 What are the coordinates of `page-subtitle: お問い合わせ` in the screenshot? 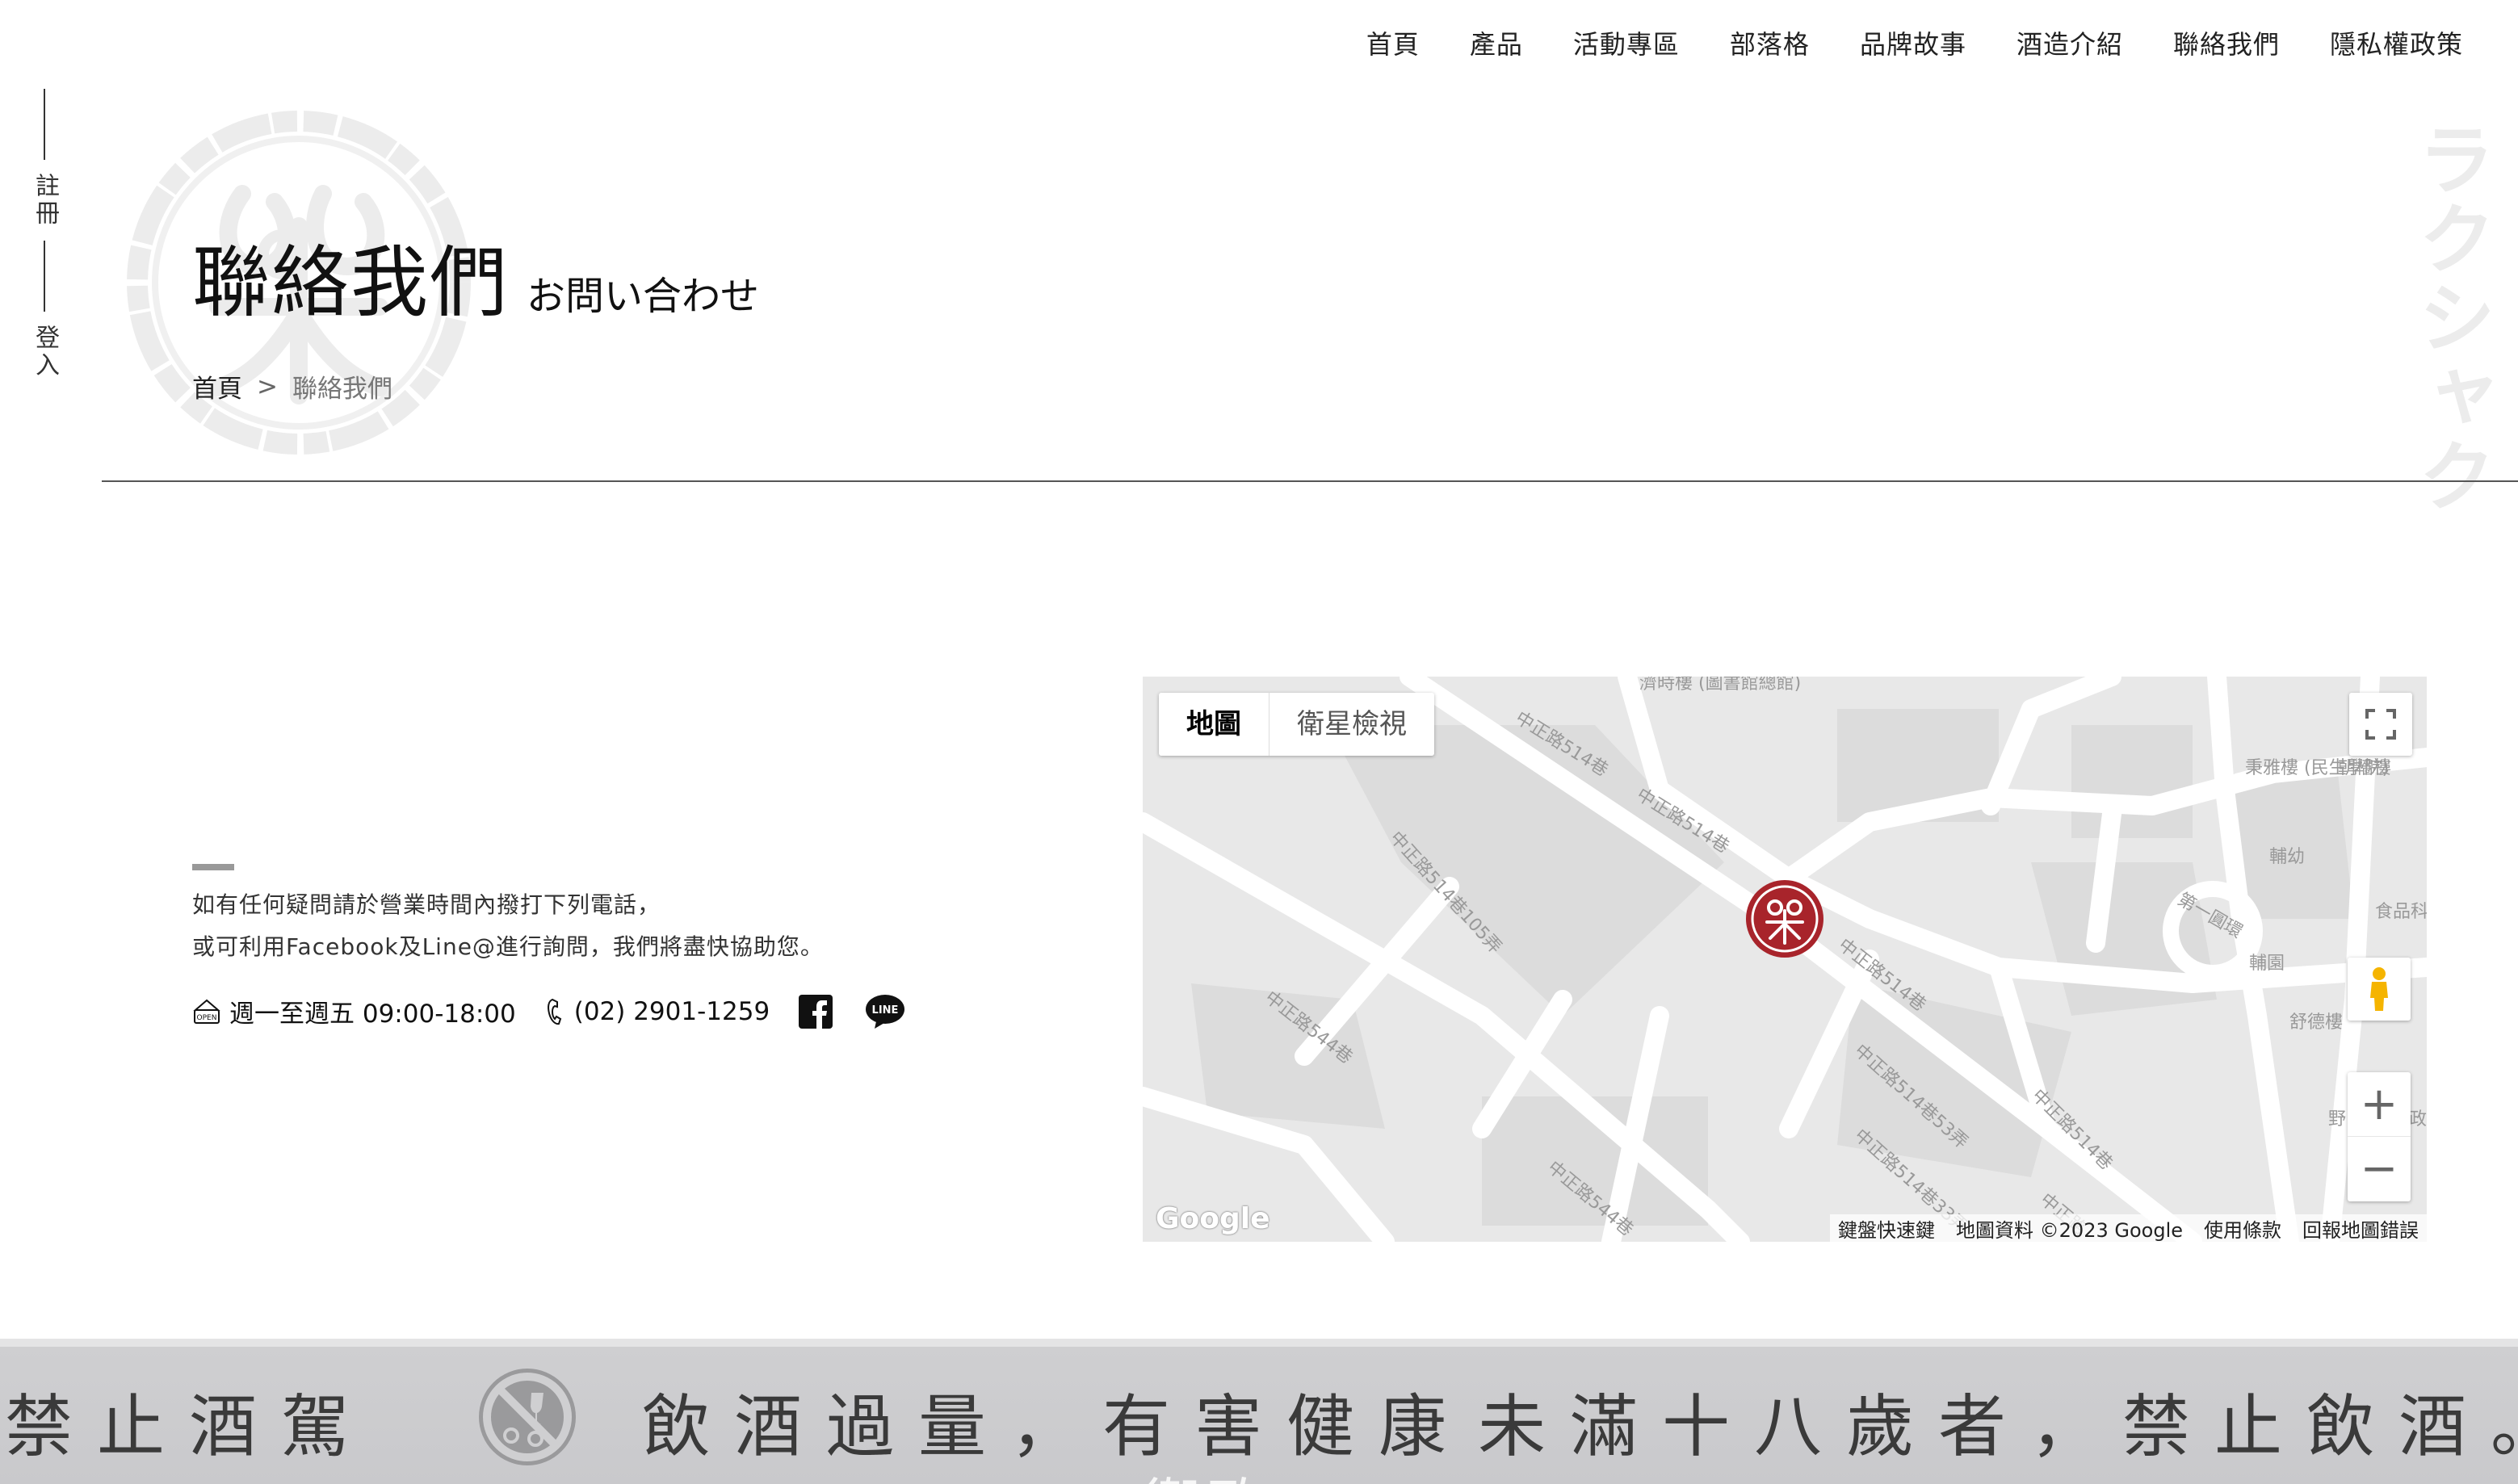 It's located at (644, 296).